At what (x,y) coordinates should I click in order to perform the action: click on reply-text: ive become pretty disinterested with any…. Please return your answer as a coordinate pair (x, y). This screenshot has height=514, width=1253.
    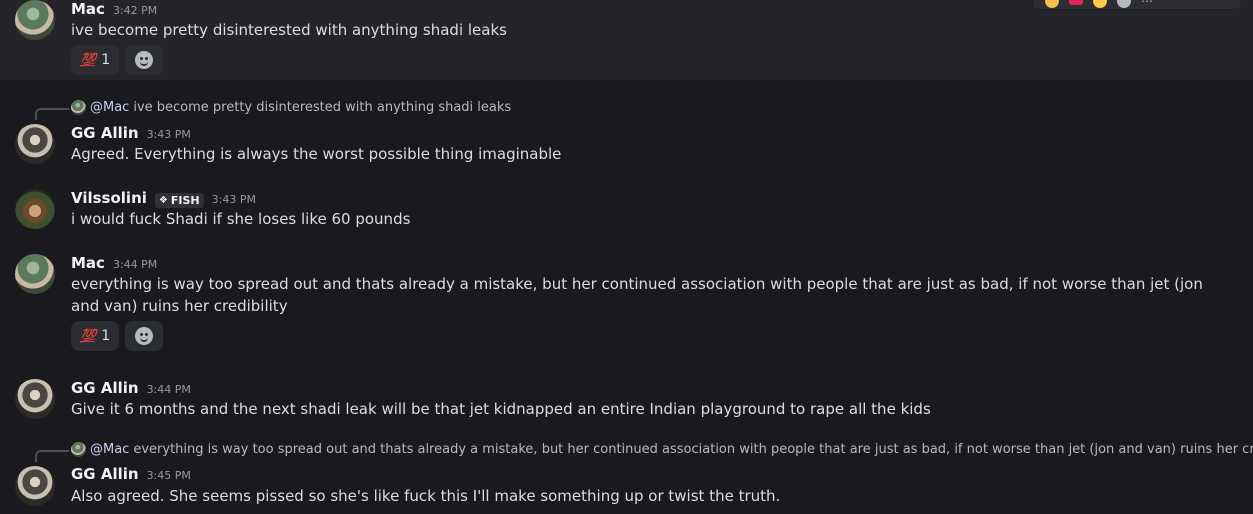
    Looking at the image, I should click on (322, 107).